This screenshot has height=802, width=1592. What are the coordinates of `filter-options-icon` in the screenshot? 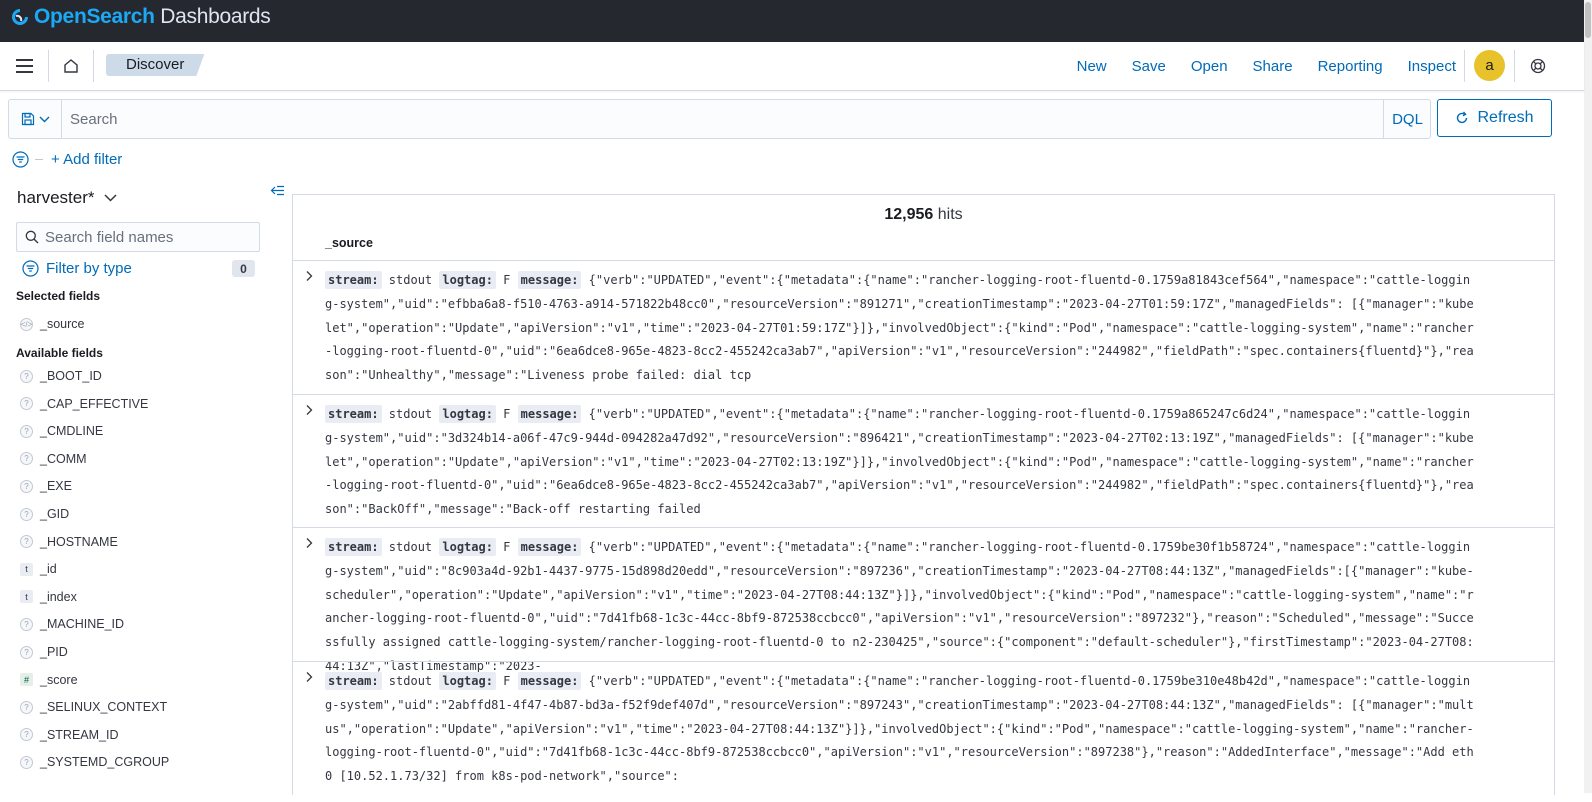 It's located at (20, 159).